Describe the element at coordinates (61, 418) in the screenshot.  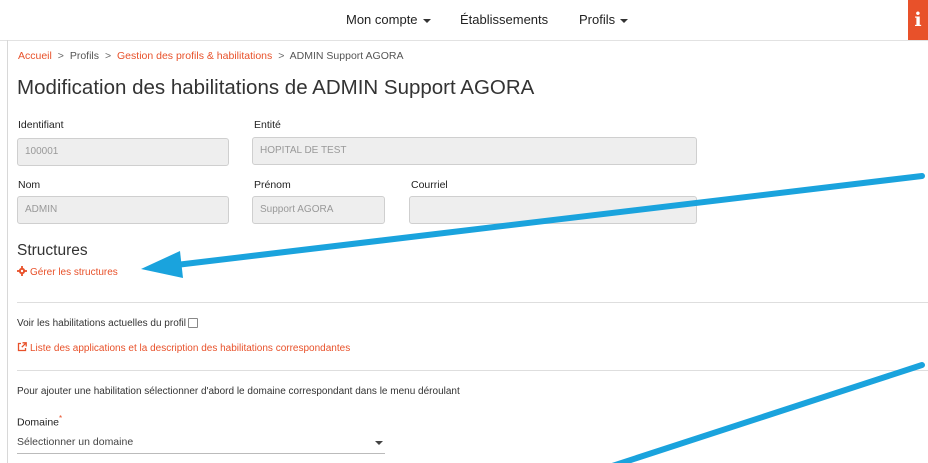
I see `required-mark: *` at that location.